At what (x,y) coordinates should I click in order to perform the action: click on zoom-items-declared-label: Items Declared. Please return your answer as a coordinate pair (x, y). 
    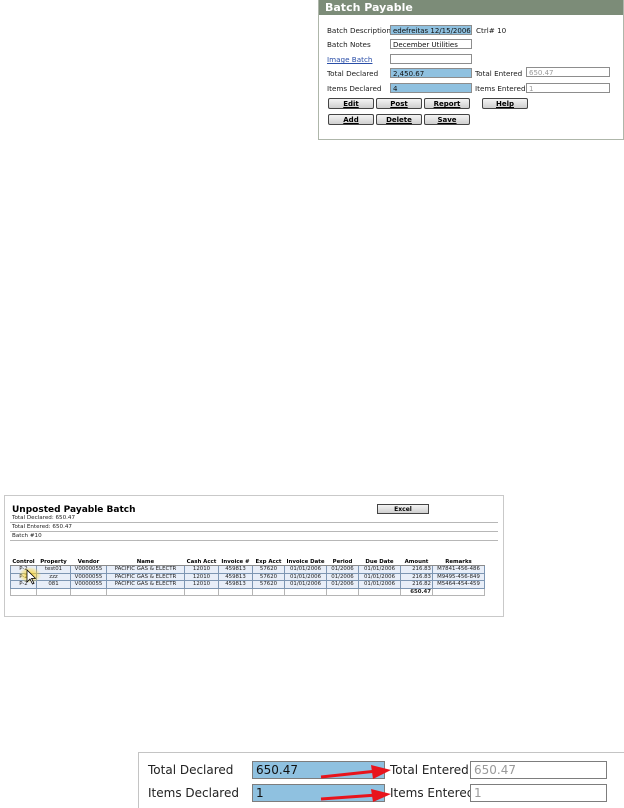
    Looking at the image, I should click on (193, 793).